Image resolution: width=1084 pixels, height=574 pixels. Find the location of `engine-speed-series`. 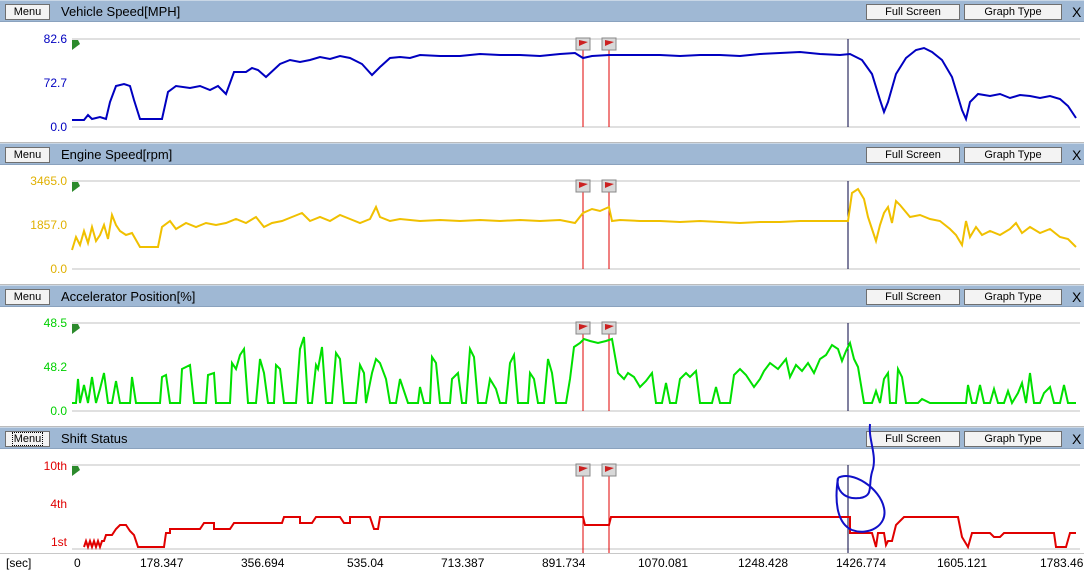

engine-speed-series is located at coordinates (574, 219).